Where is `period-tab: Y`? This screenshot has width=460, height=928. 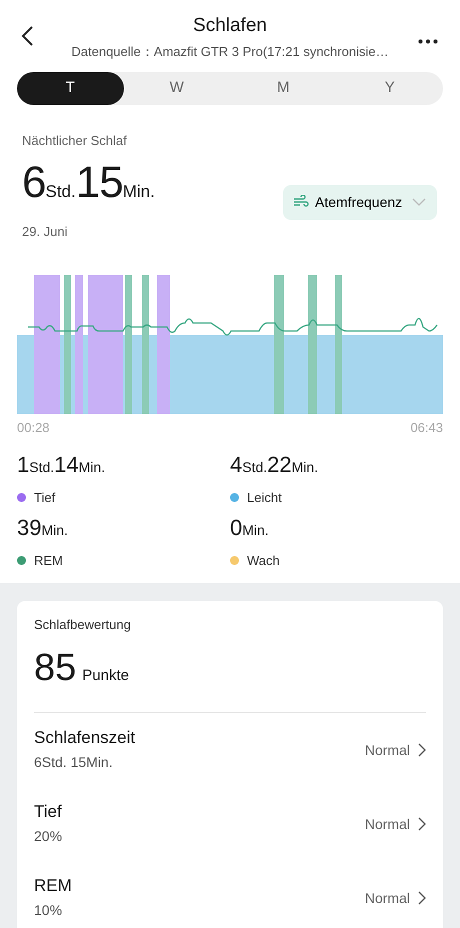
period-tab: Y is located at coordinates (389, 88).